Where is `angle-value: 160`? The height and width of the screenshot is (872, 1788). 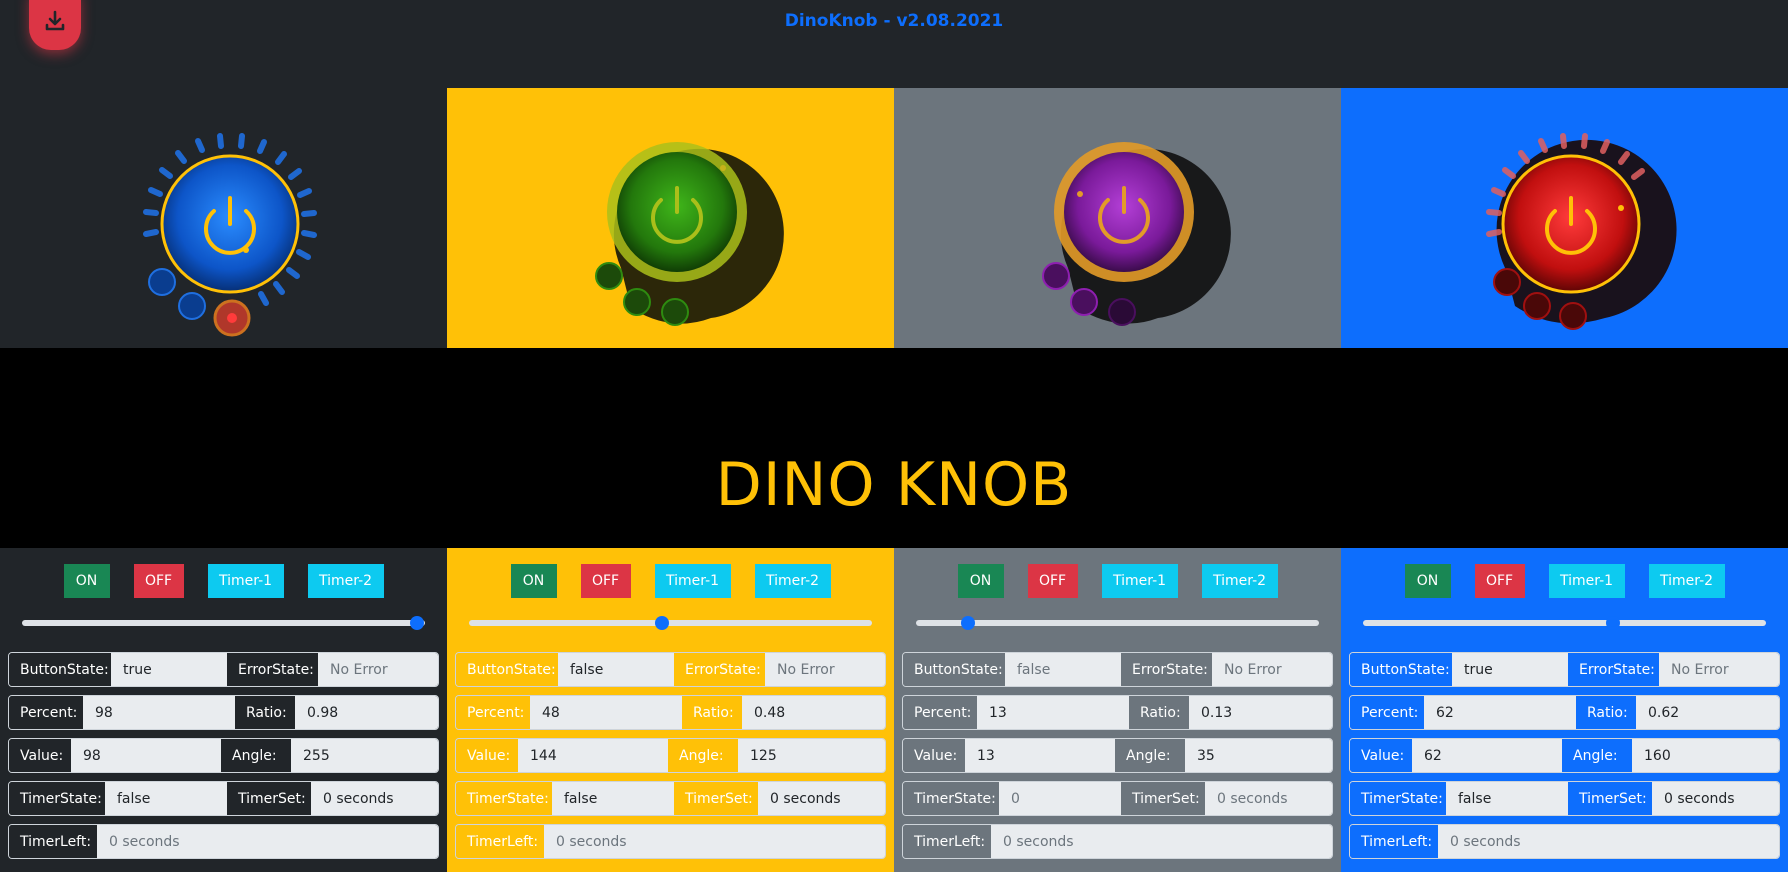
angle-value: 160 is located at coordinates (1705, 755).